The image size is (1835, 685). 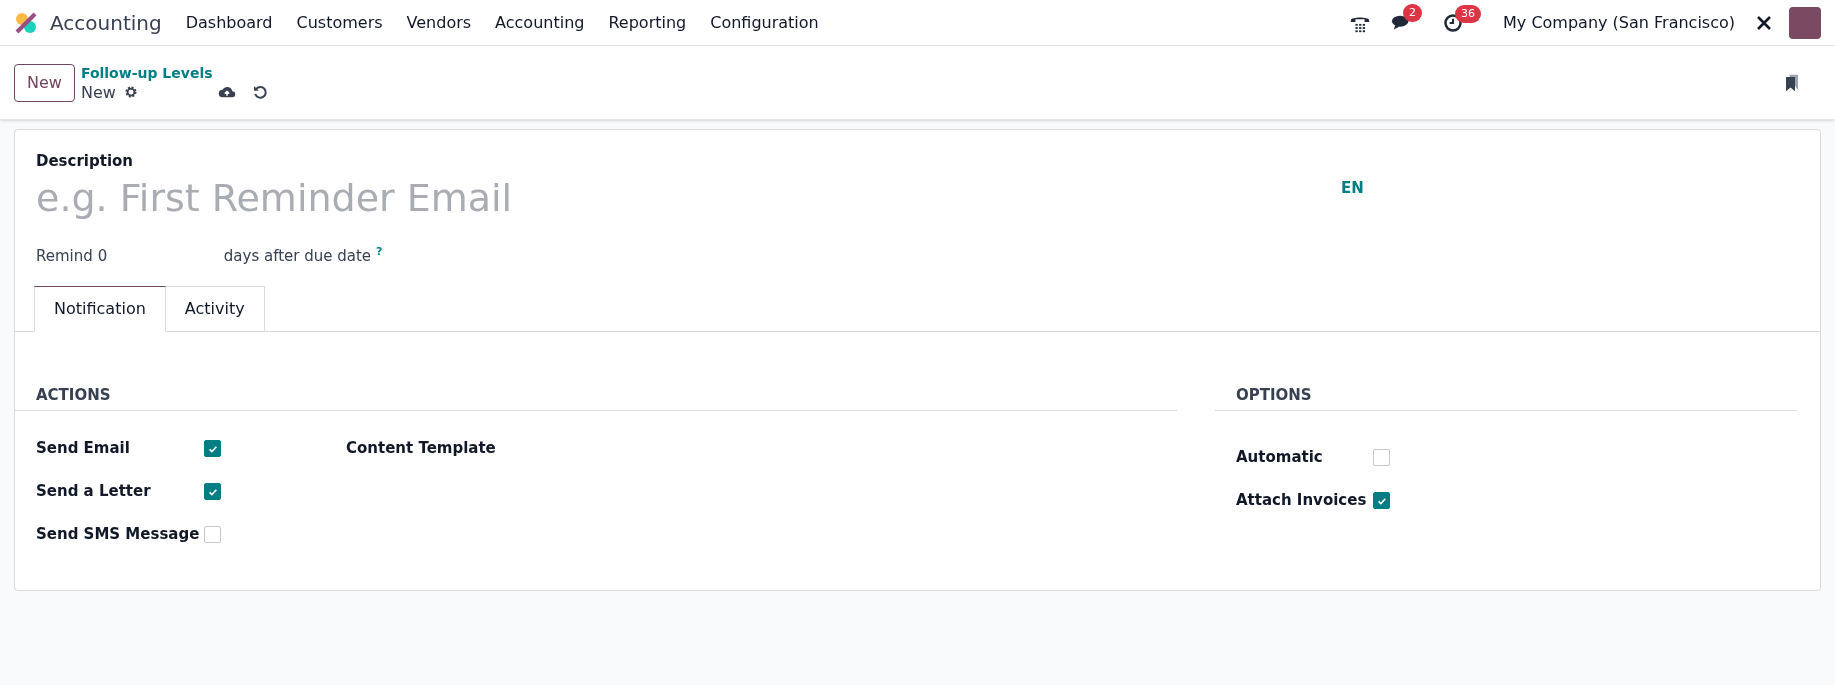 I want to click on app-logo-icon, so click(x=26, y=22).